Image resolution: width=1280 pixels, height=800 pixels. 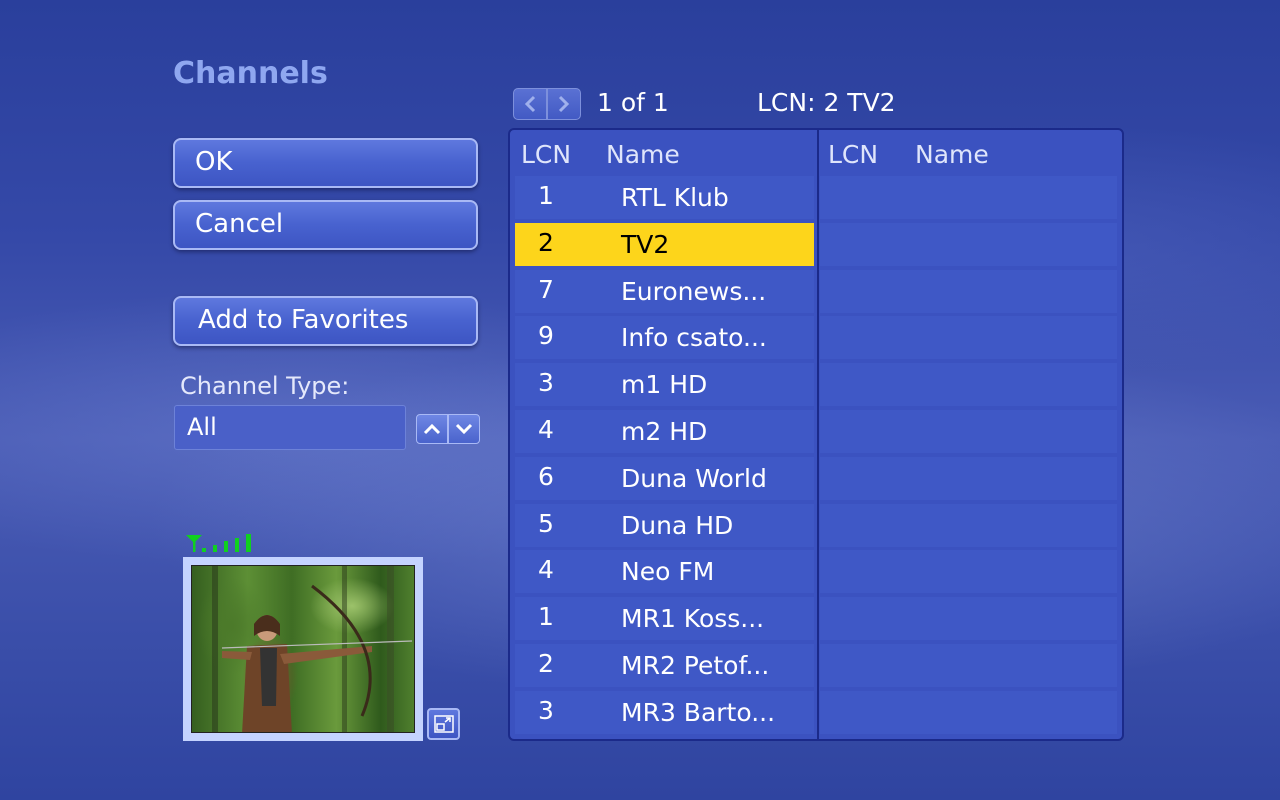 What do you see at coordinates (325, 225) in the screenshot?
I see `cancel-button: Cancel` at bounding box center [325, 225].